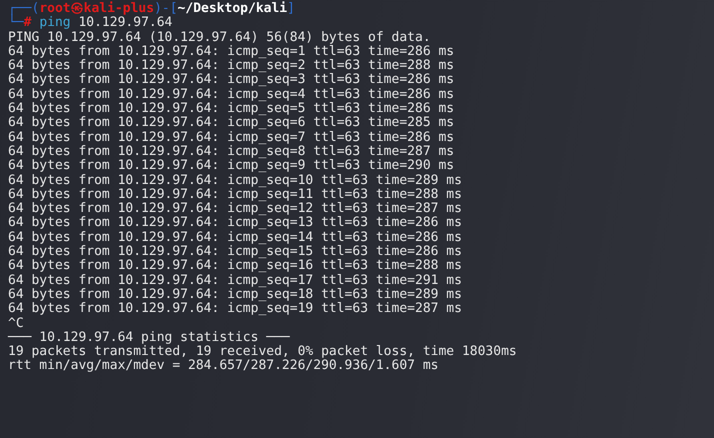 This screenshot has height=438, width=714. What do you see at coordinates (235, 209) in the screenshot?
I see `output-line: 64 bytes from 10.129.97.64: icmp_seq=12 ttl=63 time=287 ms` at bounding box center [235, 209].